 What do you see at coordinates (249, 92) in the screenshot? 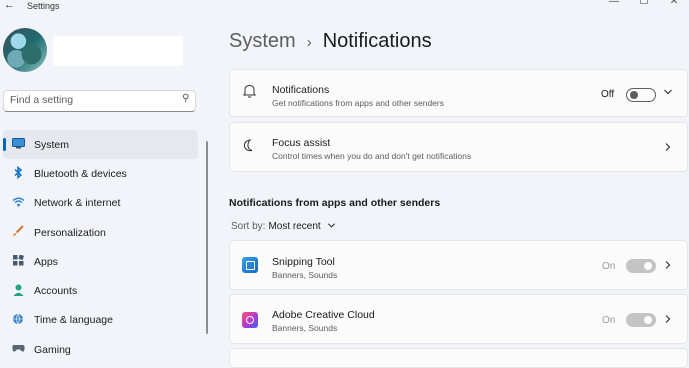
I see `bell-icon` at bounding box center [249, 92].